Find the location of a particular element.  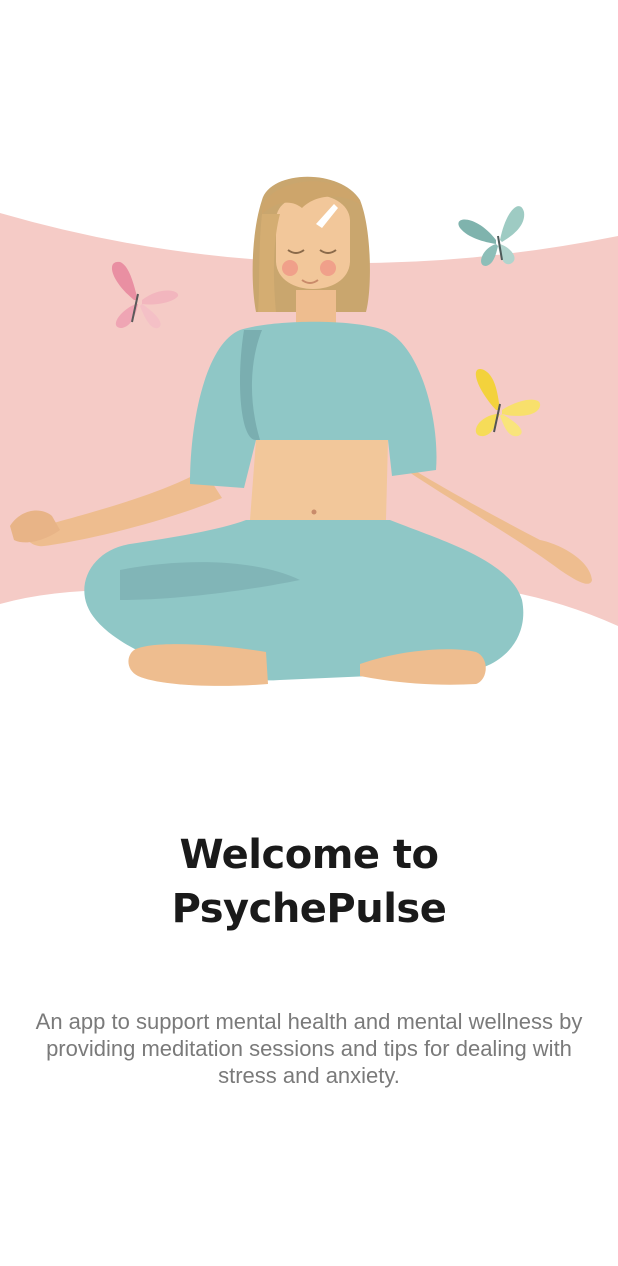

butterfly-icon is located at coordinates (491, 236).